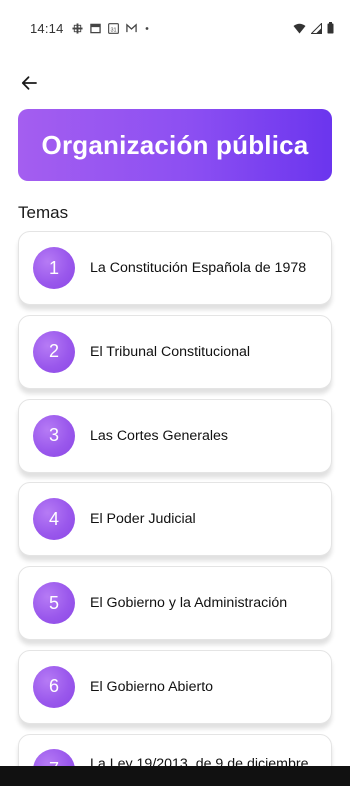 This screenshot has height=786, width=350. I want to click on topic-number-badge: 6, so click(54, 686).